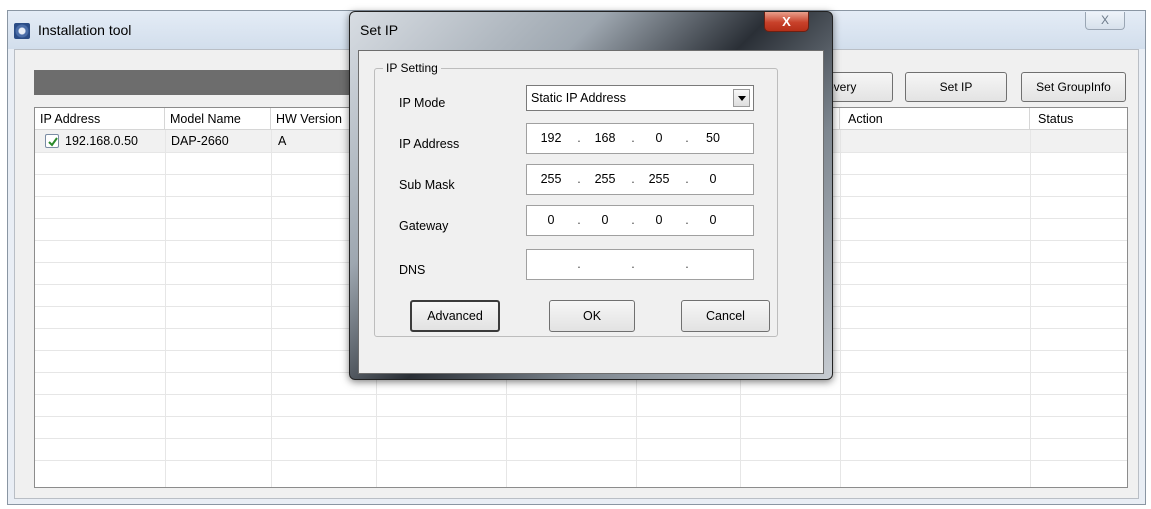 The height and width of the screenshot is (509, 1151). I want to click on column-header-ip-address: IP Address, so click(100, 119).